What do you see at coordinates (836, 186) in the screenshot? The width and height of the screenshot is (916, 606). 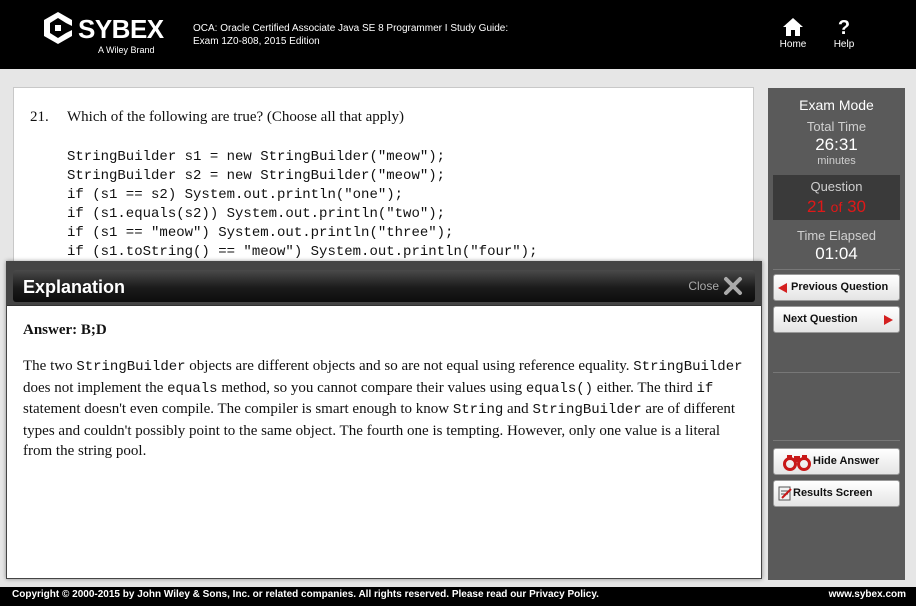 I see `question-label: Question` at bounding box center [836, 186].